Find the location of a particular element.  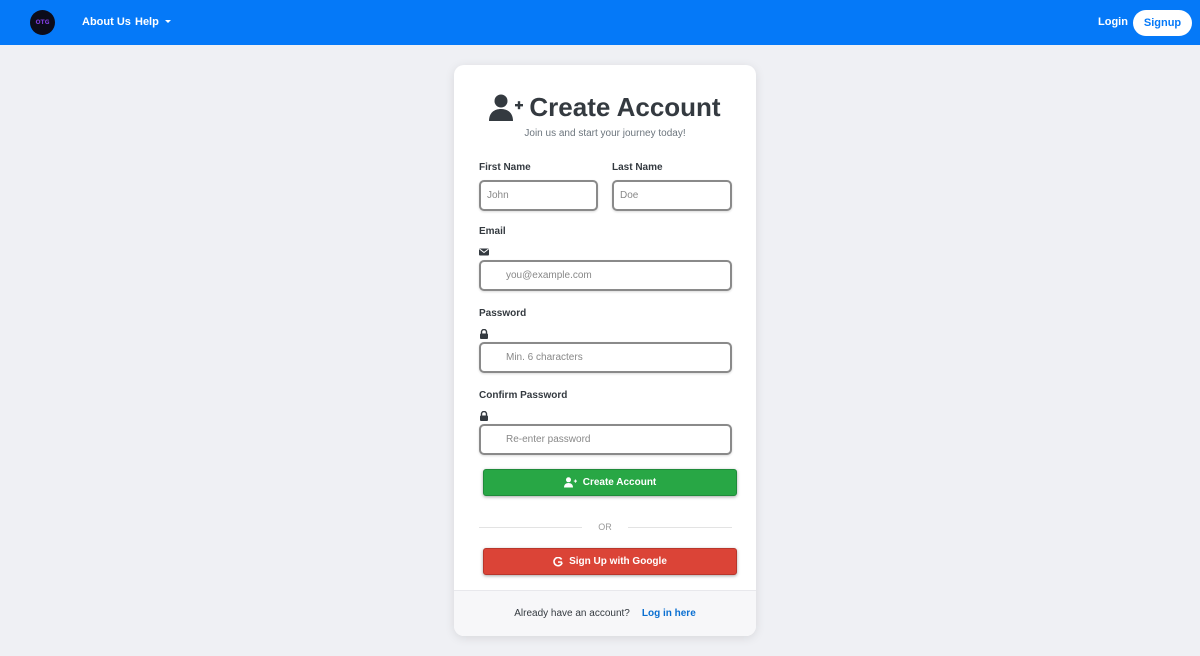

page-title-text: Create Account is located at coordinates (625, 107).